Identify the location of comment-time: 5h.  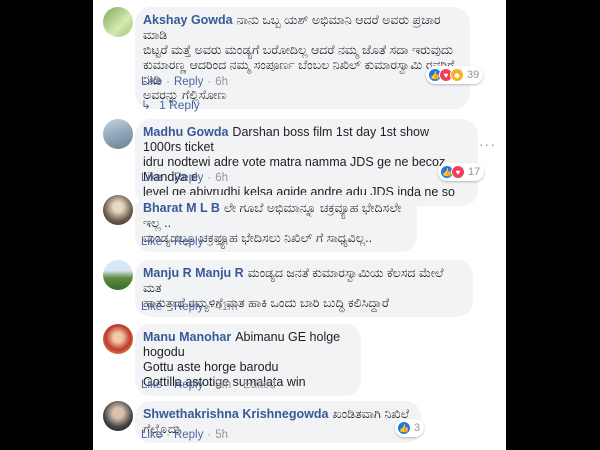
(221, 435).